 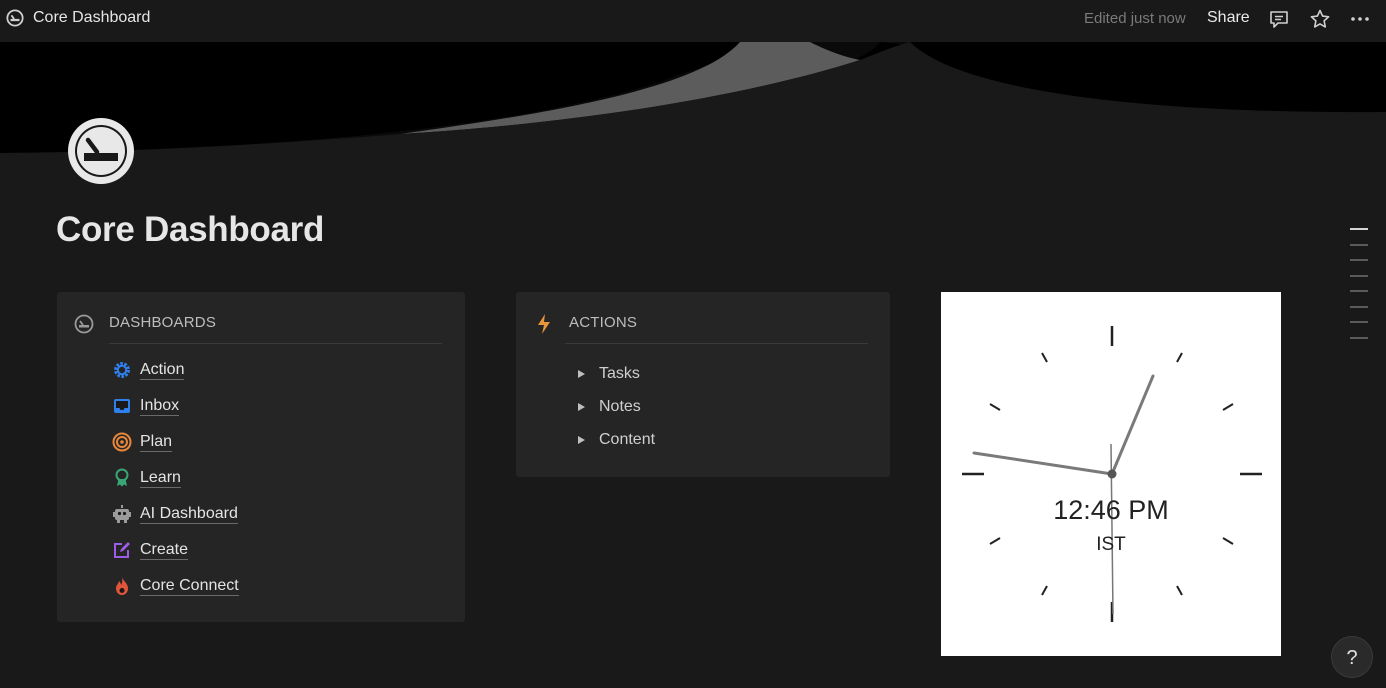 I want to click on dashboard-item-learn: Learn, so click(x=146, y=478).